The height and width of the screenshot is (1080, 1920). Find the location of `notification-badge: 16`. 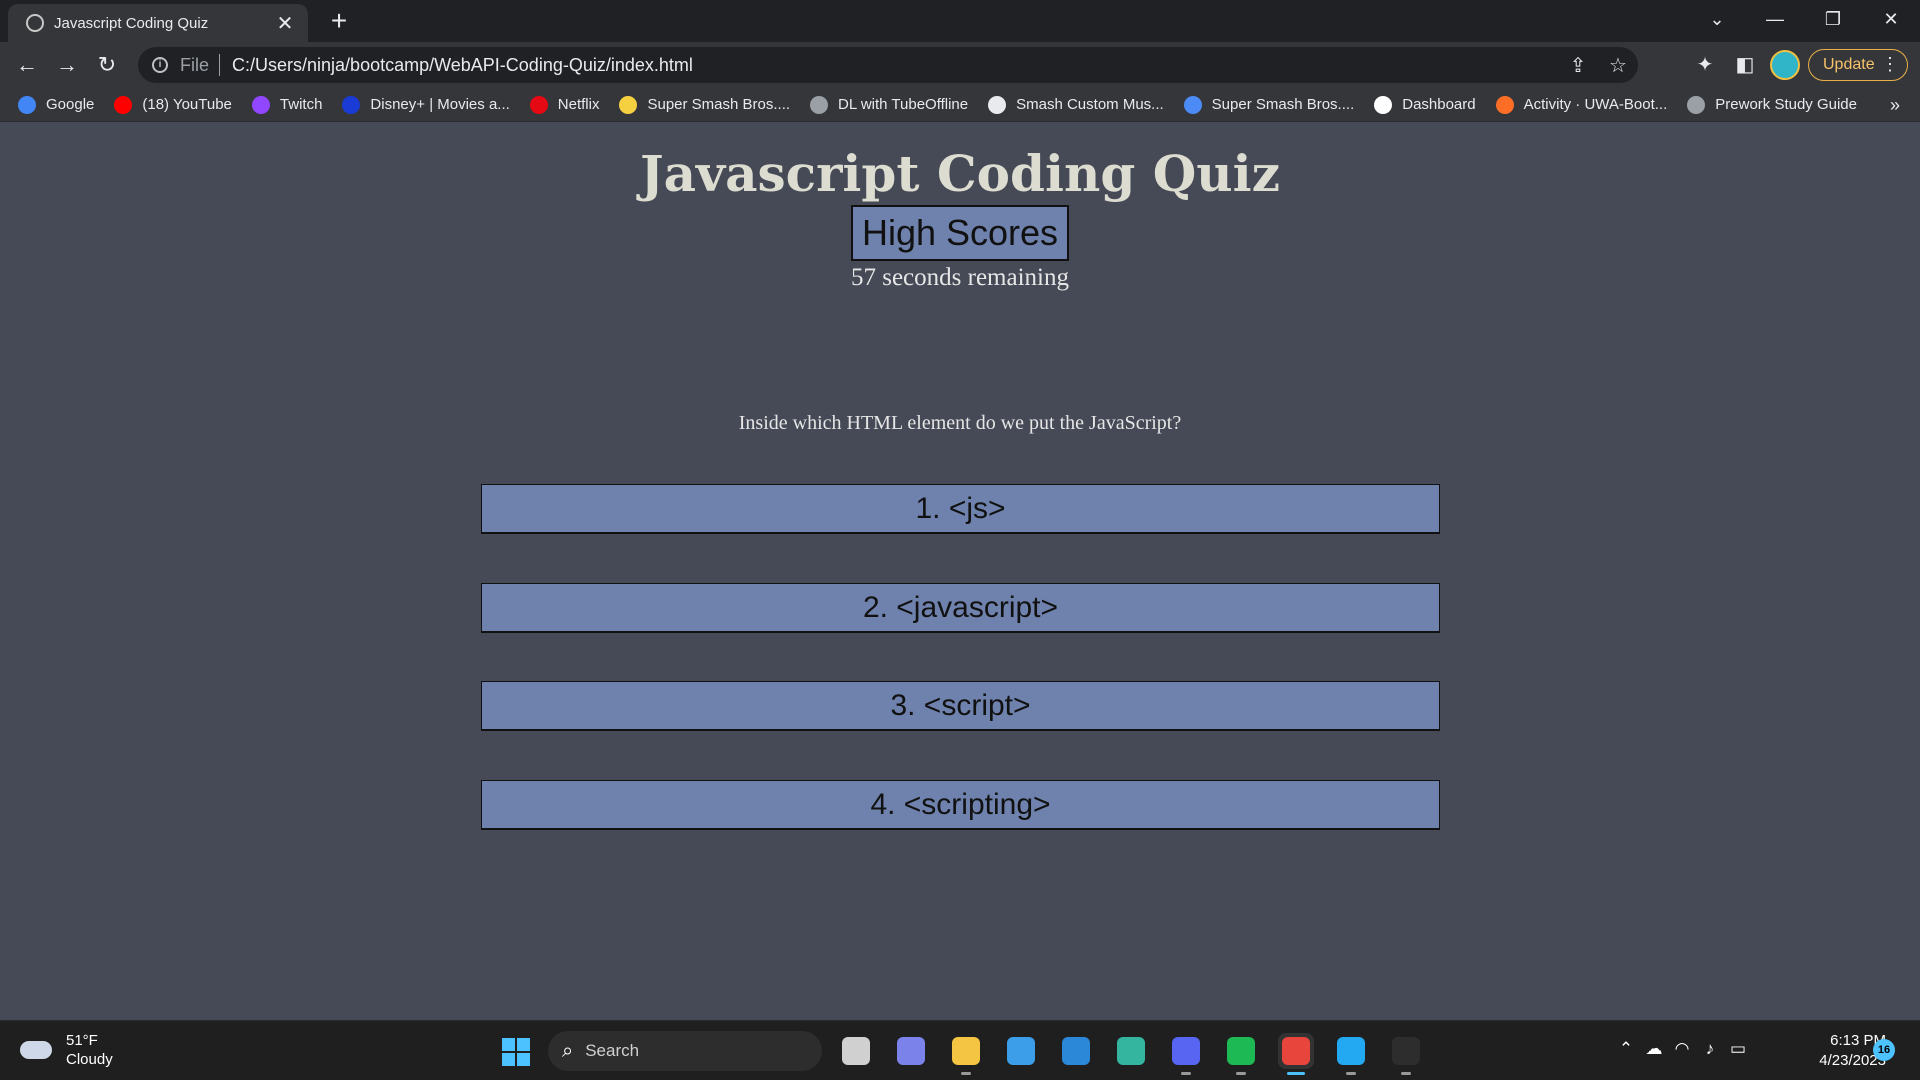

notification-badge: 16 is located at coordinates (1884, 1050).